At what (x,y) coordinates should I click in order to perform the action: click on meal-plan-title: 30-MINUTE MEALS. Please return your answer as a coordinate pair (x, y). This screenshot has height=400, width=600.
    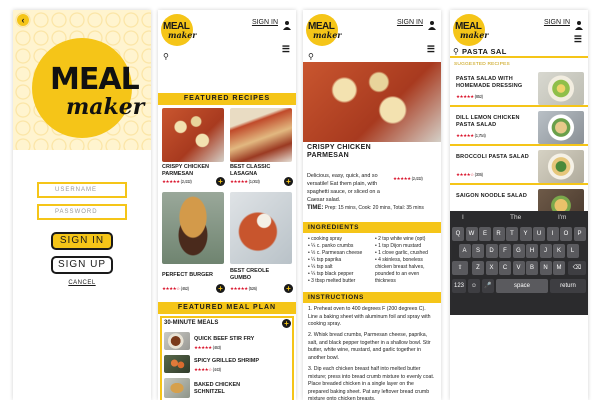
    Looking at the image, I should click on (191, 323).